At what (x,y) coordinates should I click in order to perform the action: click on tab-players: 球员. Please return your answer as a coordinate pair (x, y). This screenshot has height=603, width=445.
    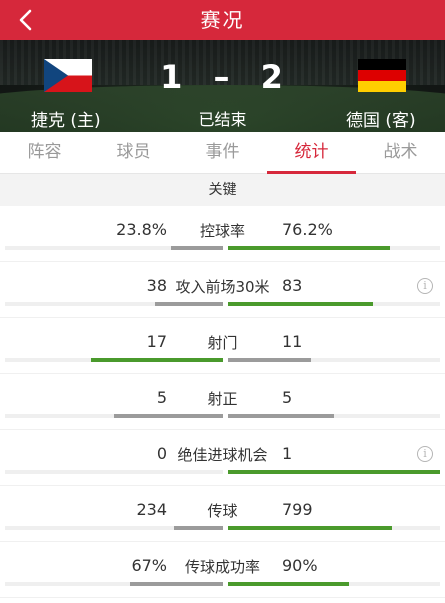
    Looking at the image, I should click on (133, 152).